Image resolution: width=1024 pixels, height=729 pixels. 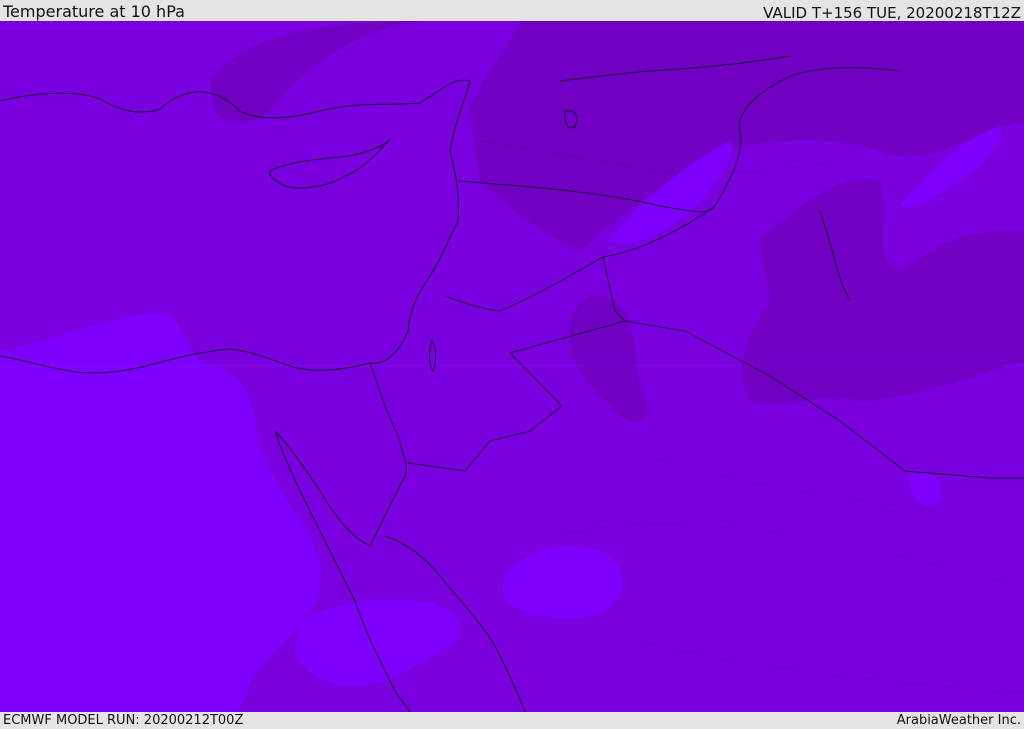 I want to click on credit: ArabiaWeather Inc., so click(x=958, y=720).